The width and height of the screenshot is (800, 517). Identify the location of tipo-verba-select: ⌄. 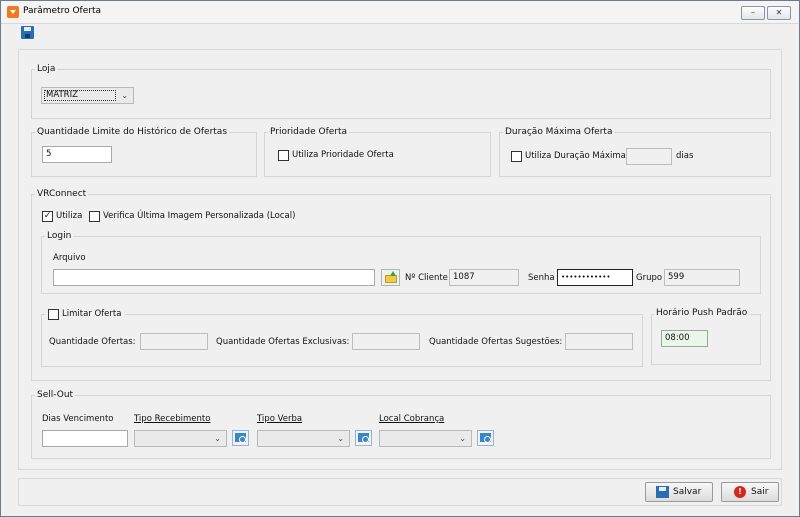
(303, 438).